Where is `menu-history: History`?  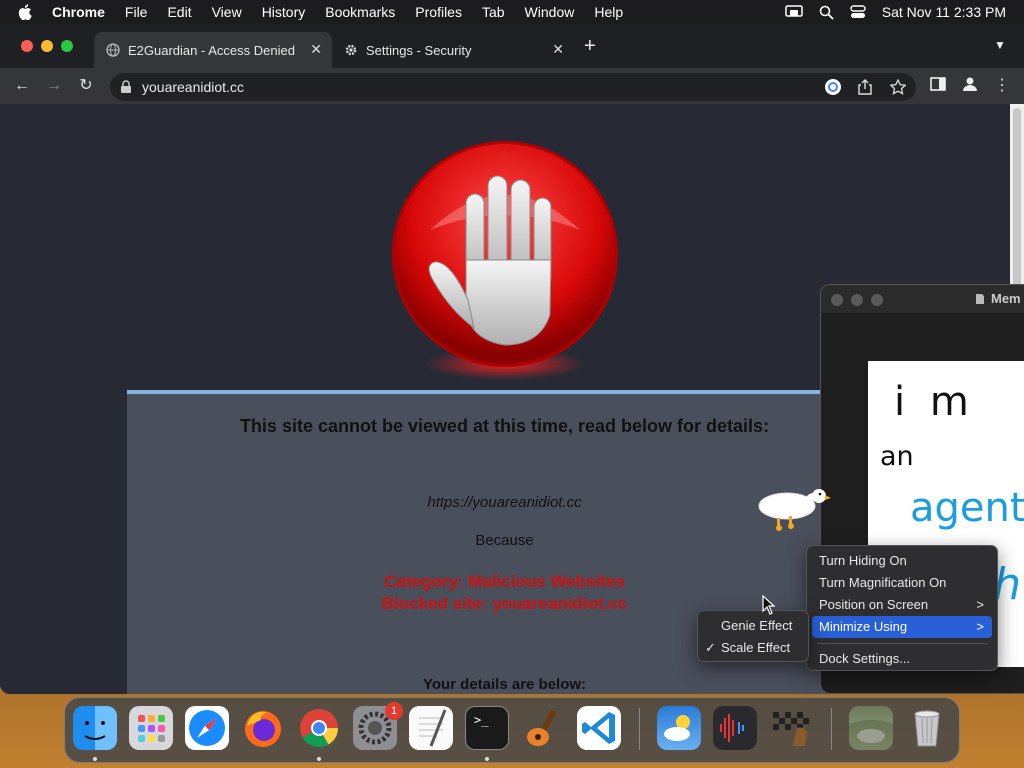
menu-history: History is located at coordinates (284, 12).